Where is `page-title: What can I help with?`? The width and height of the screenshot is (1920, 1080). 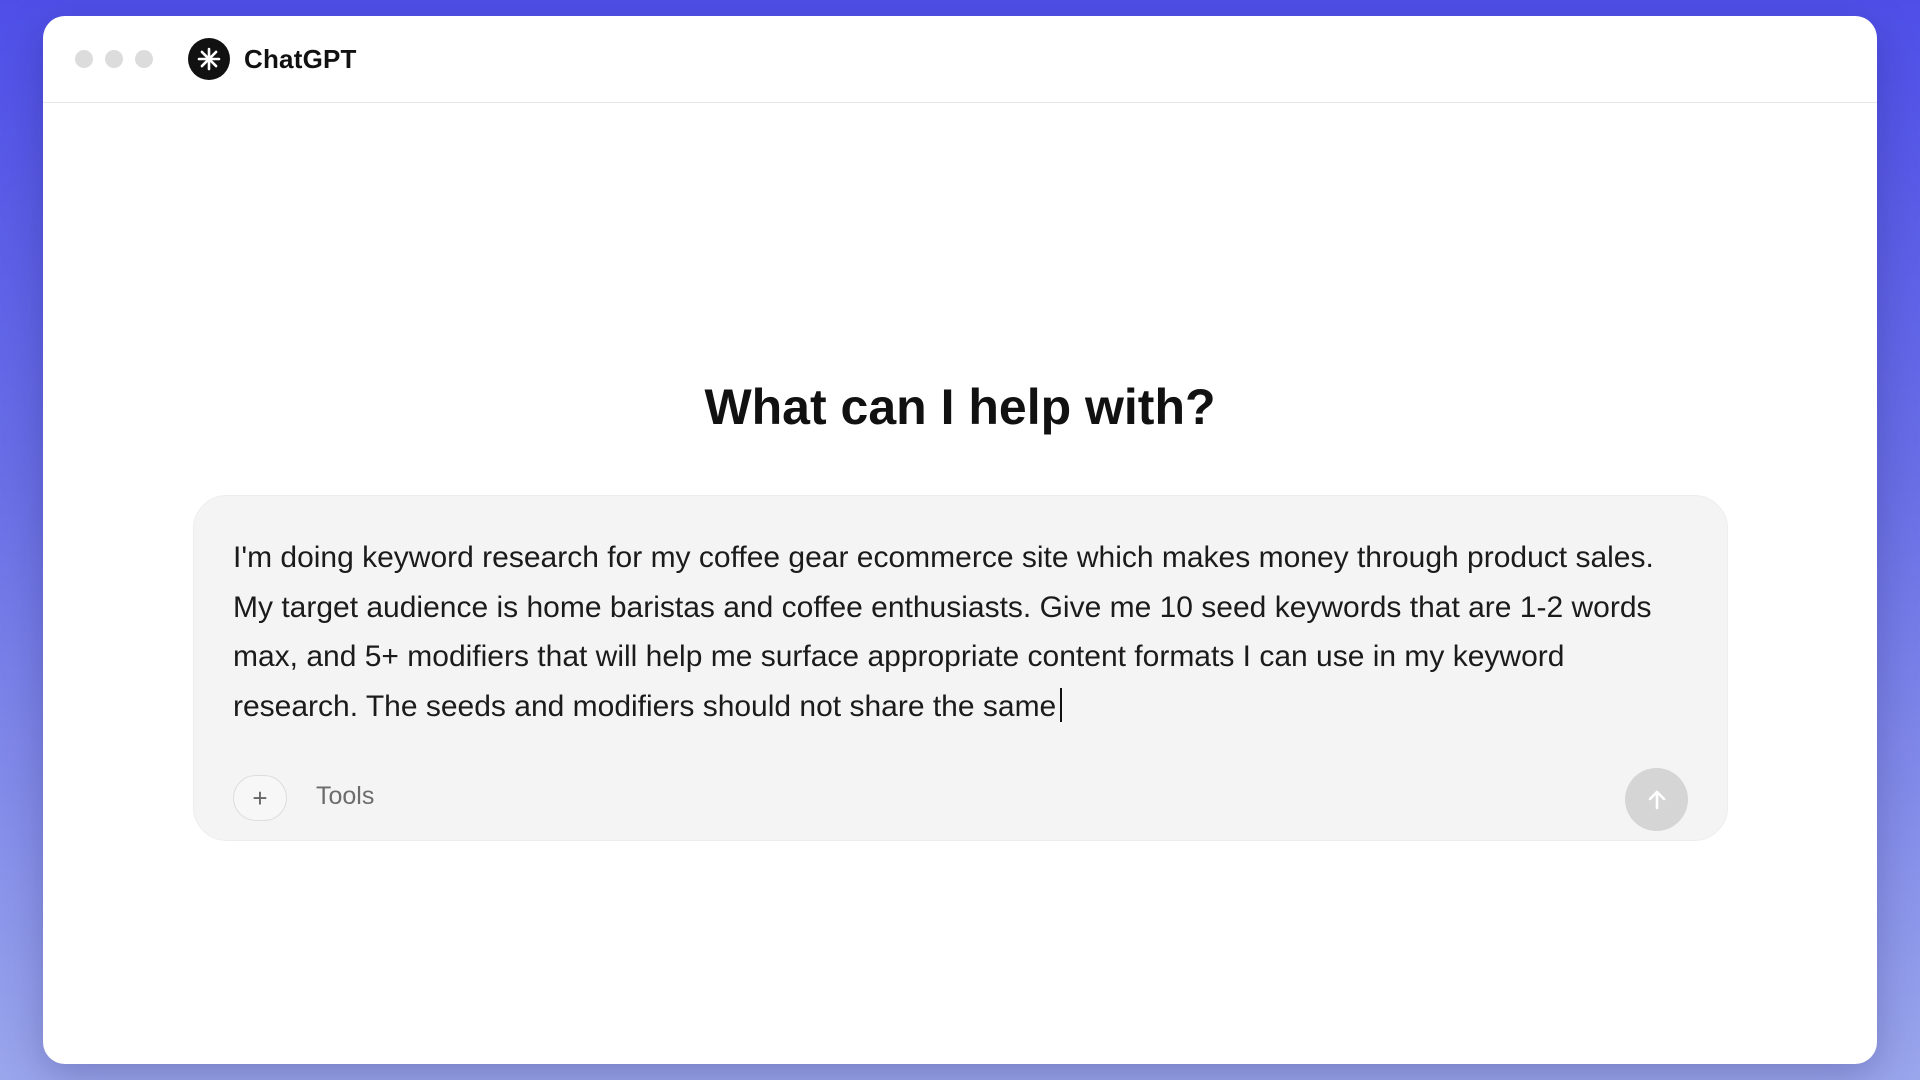
page-title: What can I help with? is located at coordinates (960, 407).